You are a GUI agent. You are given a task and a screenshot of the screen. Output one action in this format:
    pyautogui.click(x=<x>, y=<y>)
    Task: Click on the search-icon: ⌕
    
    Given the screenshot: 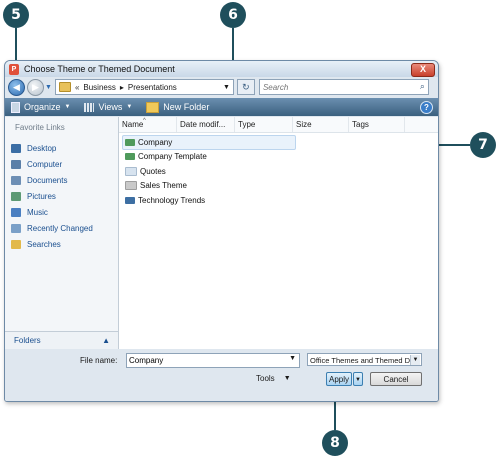 What is the action you would take?
    pyautogui.click(x=422, y=86)
    